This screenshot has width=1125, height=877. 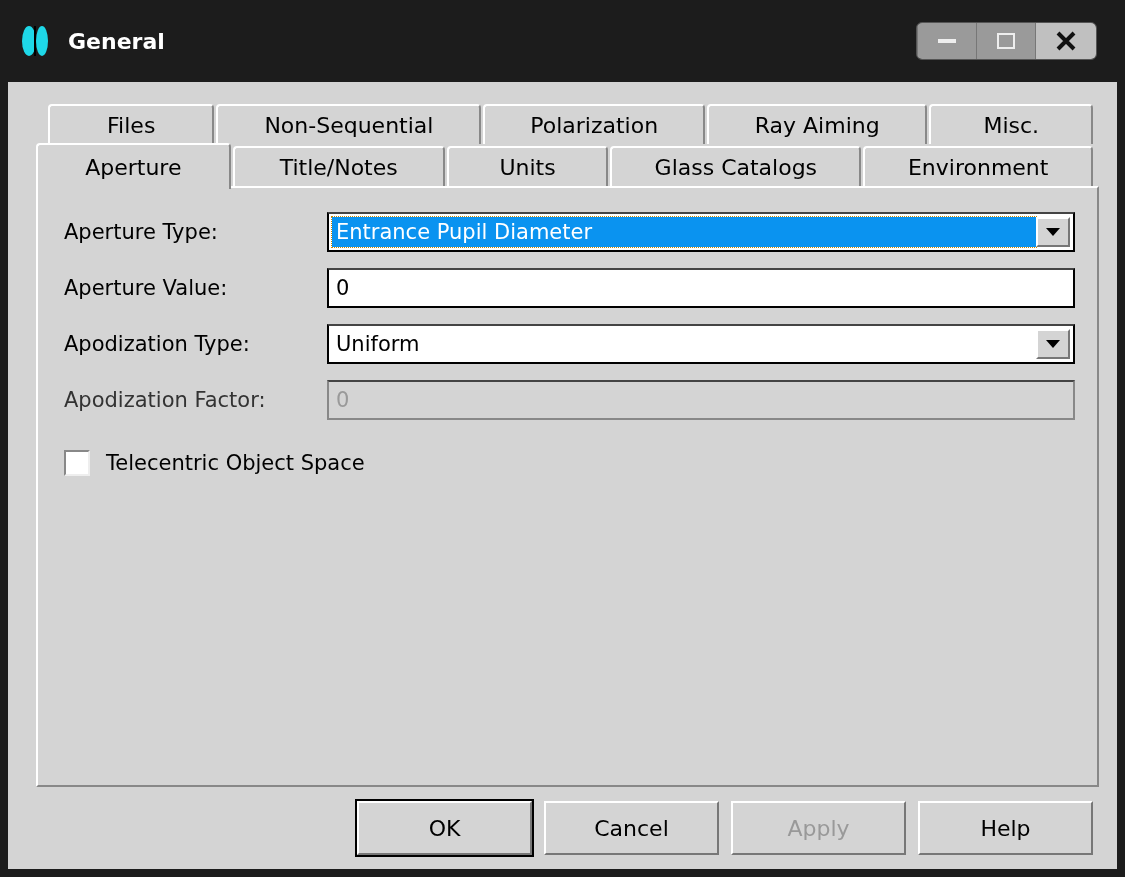 I want to click on input-field: 0, so click(x=701, y=288).